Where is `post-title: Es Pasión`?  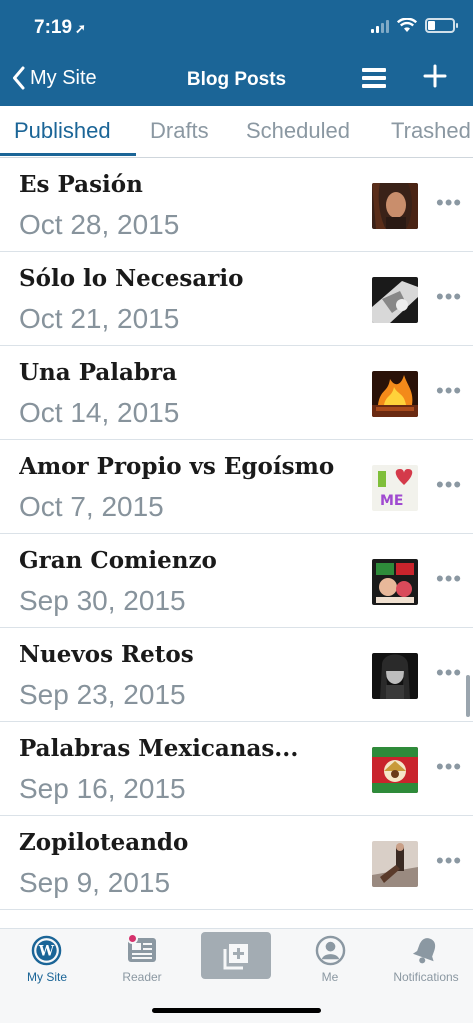
post-title: Es Pasión is located at coordinates (81, 184).